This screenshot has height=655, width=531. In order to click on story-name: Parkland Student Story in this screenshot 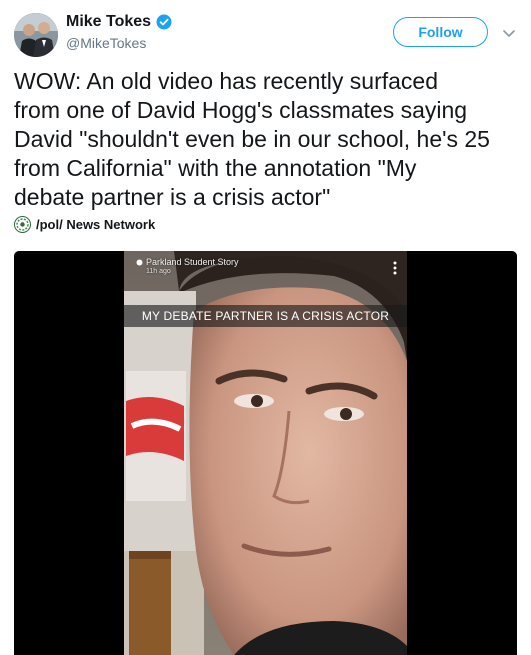, I will do `click(187, 262)`.